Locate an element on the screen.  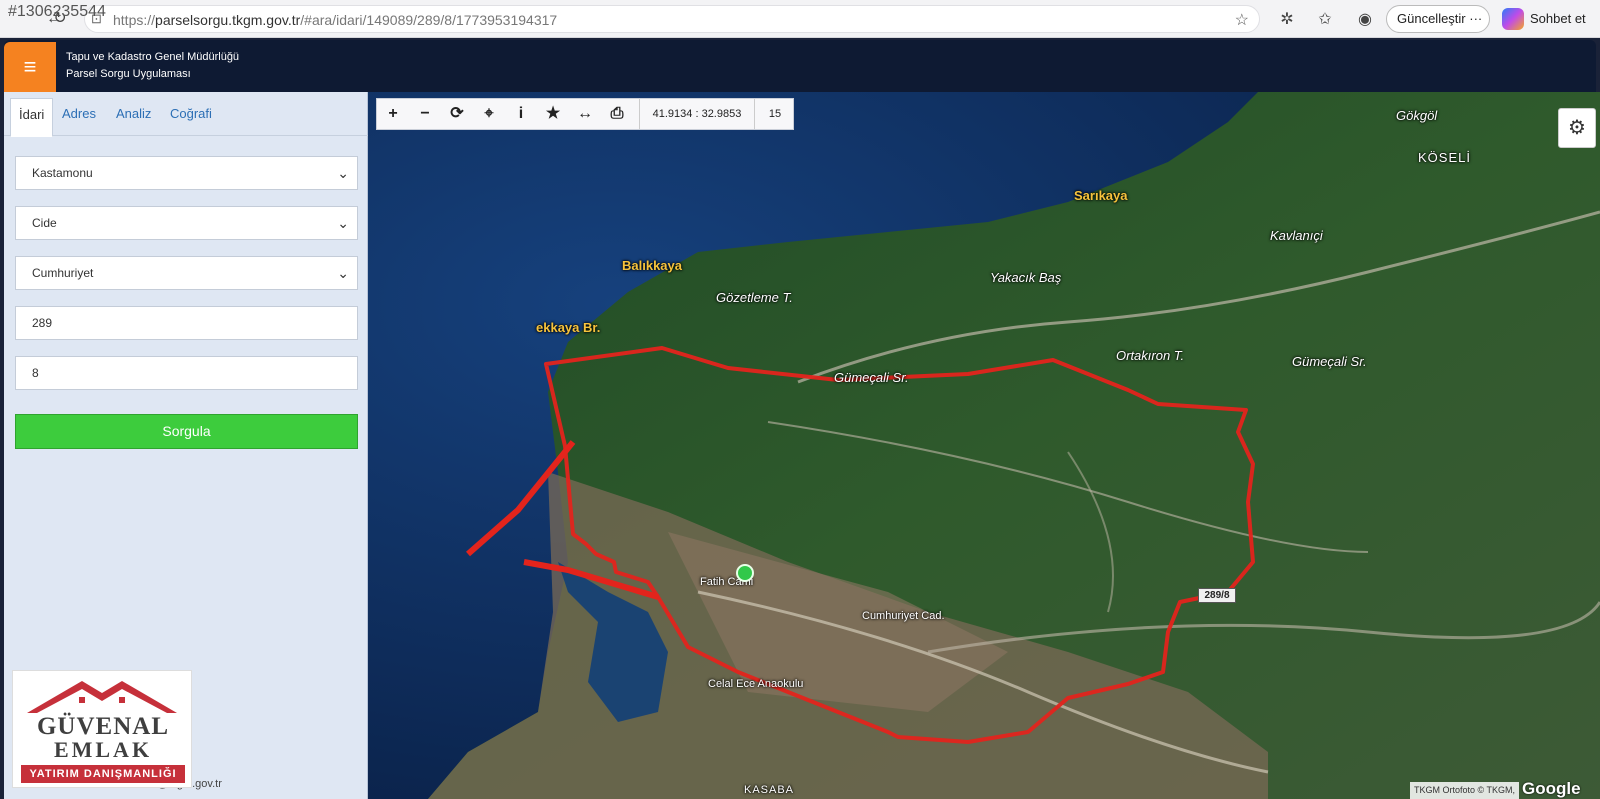
label-kavlanici: Kavlanıçi is located at coordinates (1296, 235).